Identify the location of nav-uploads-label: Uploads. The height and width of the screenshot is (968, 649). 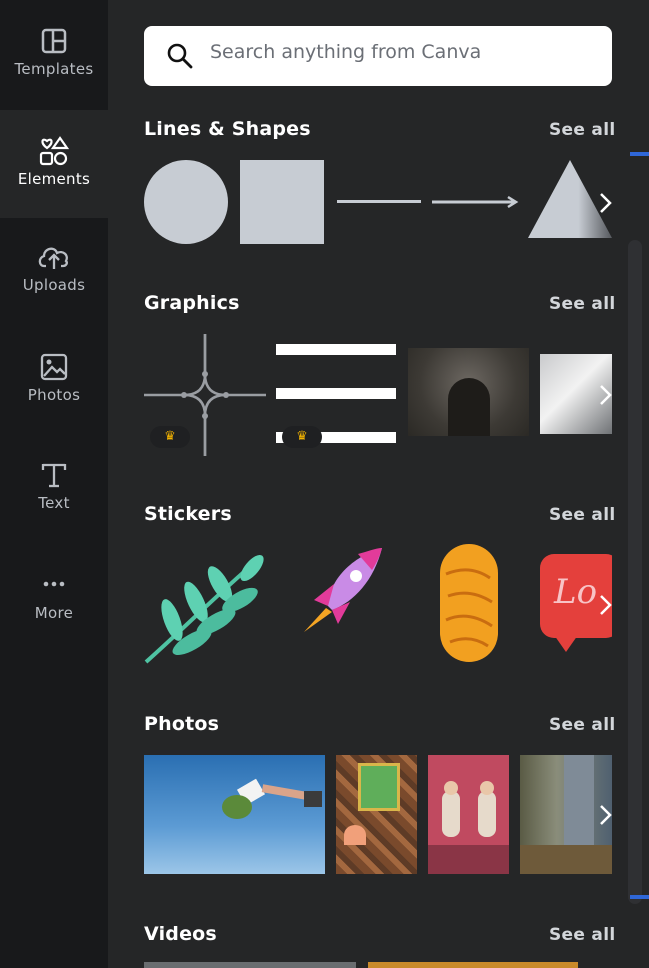
(54, 285).